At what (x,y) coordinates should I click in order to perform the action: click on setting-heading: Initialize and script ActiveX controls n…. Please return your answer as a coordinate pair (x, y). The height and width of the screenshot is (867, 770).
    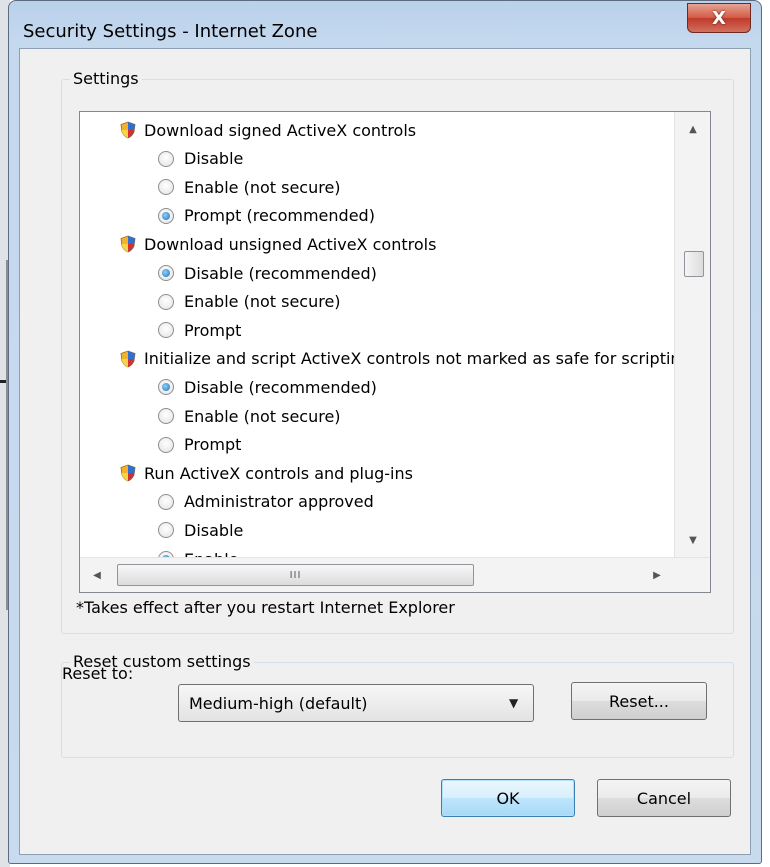
    Looking at the image, I should click on (397, 359).